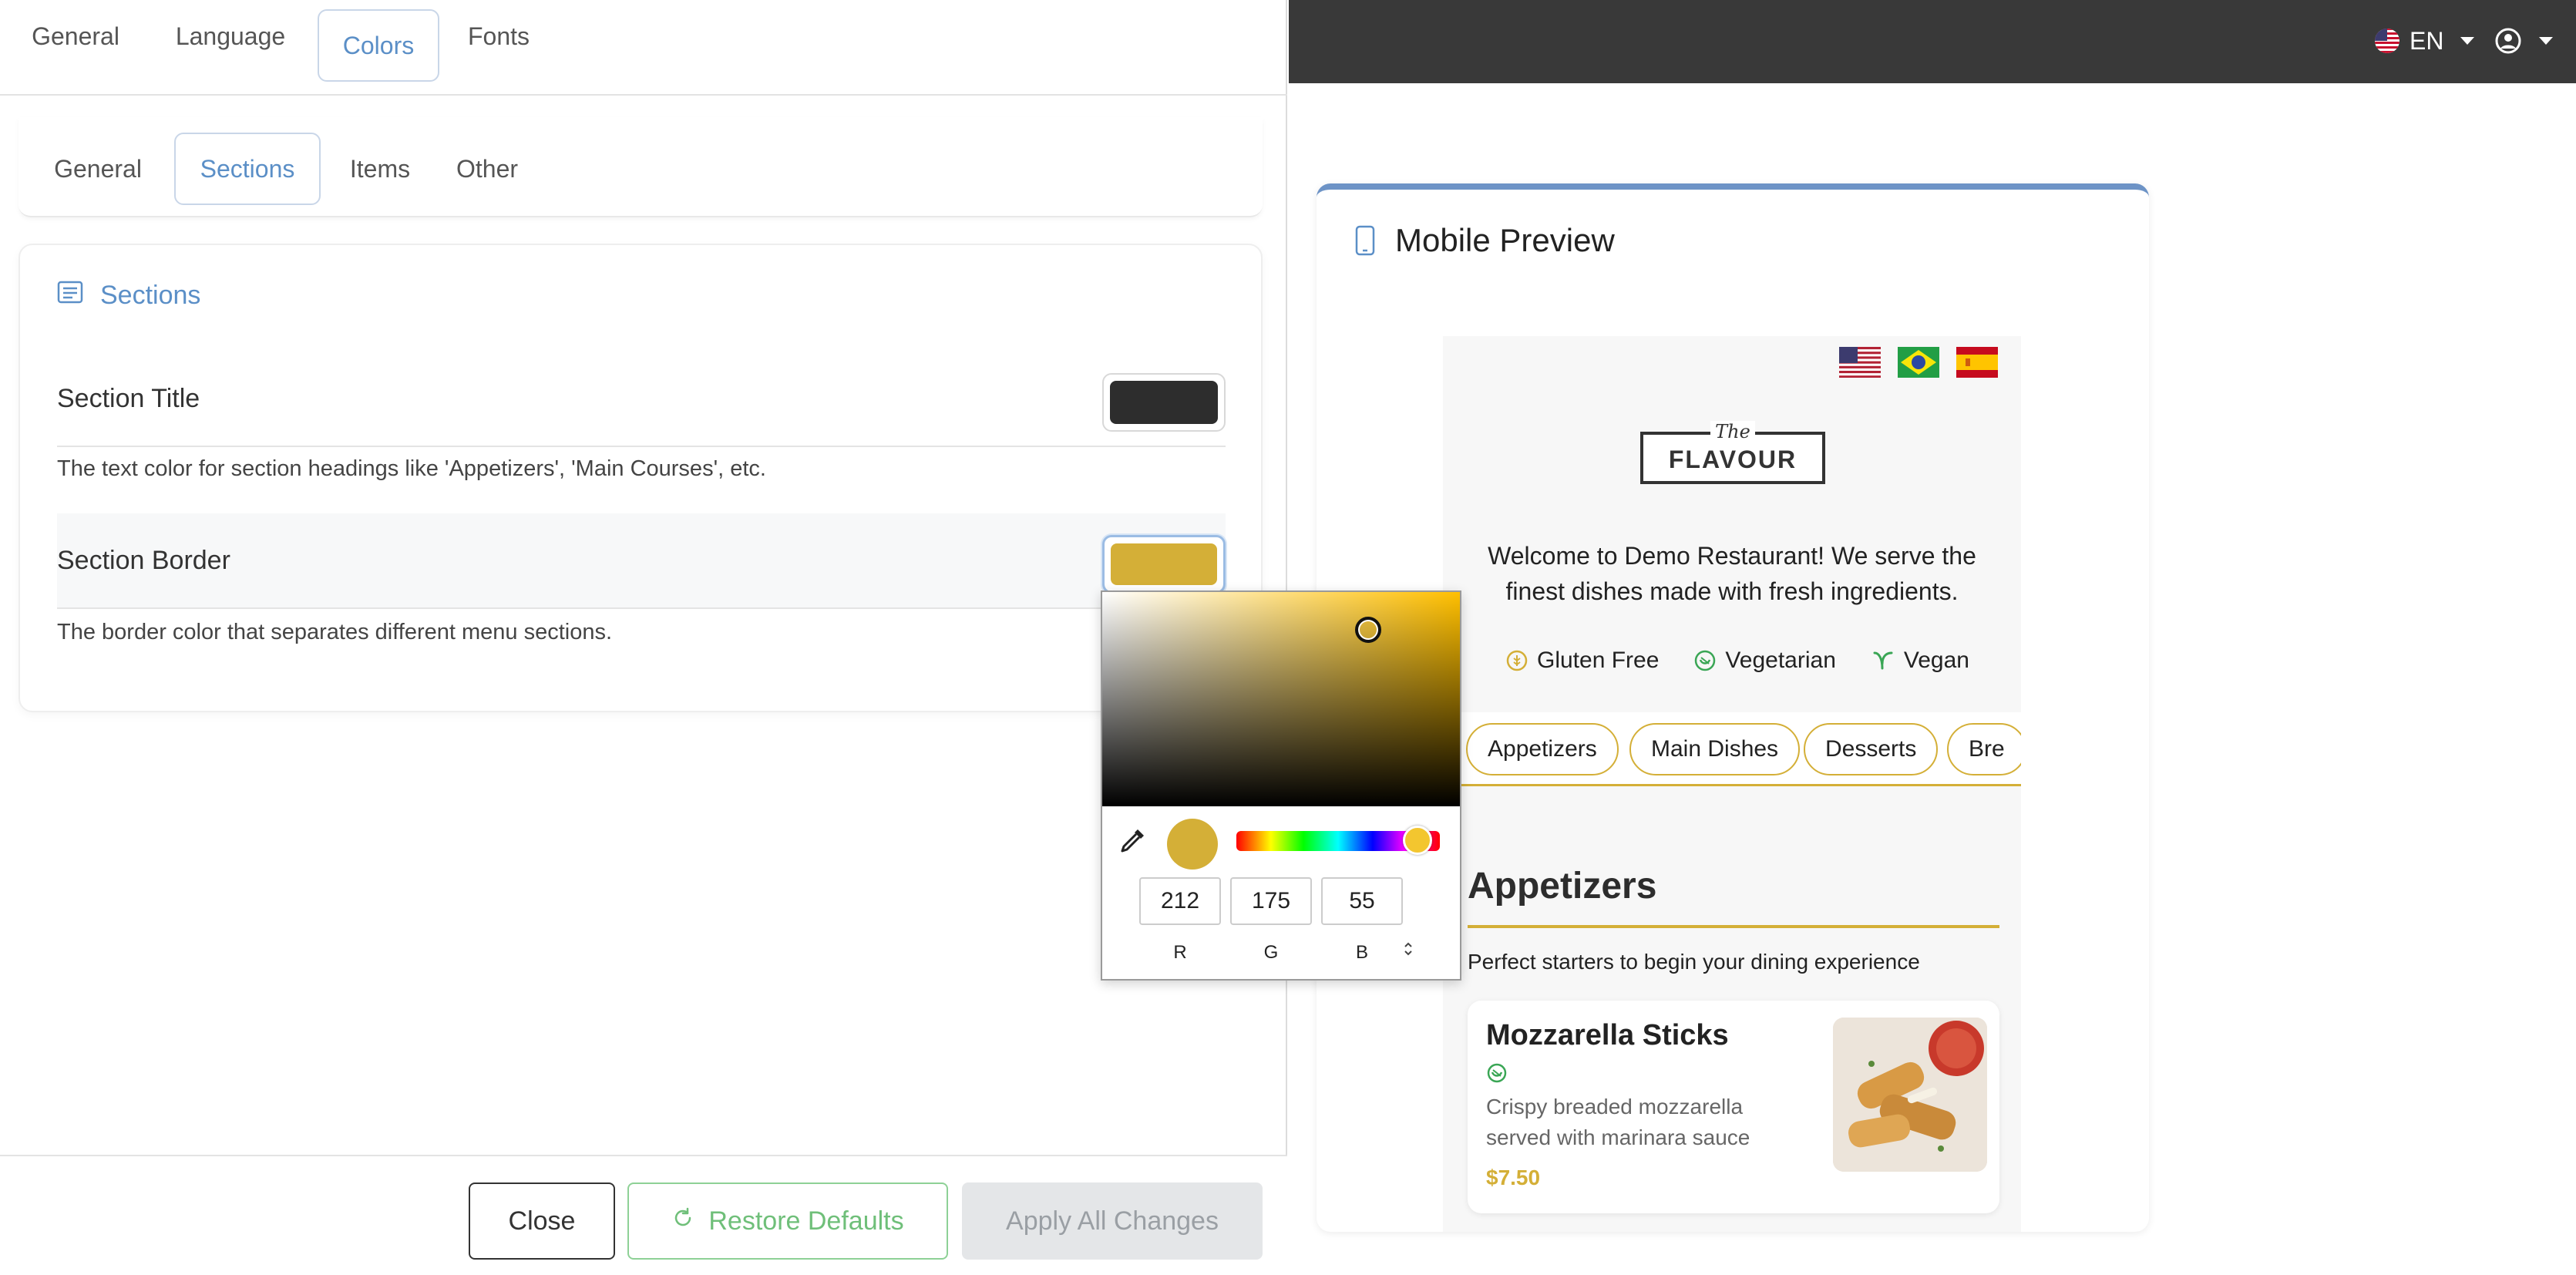 The image size is (2576, 1275). I want to click on blue-label: B, so click(1361, 953).